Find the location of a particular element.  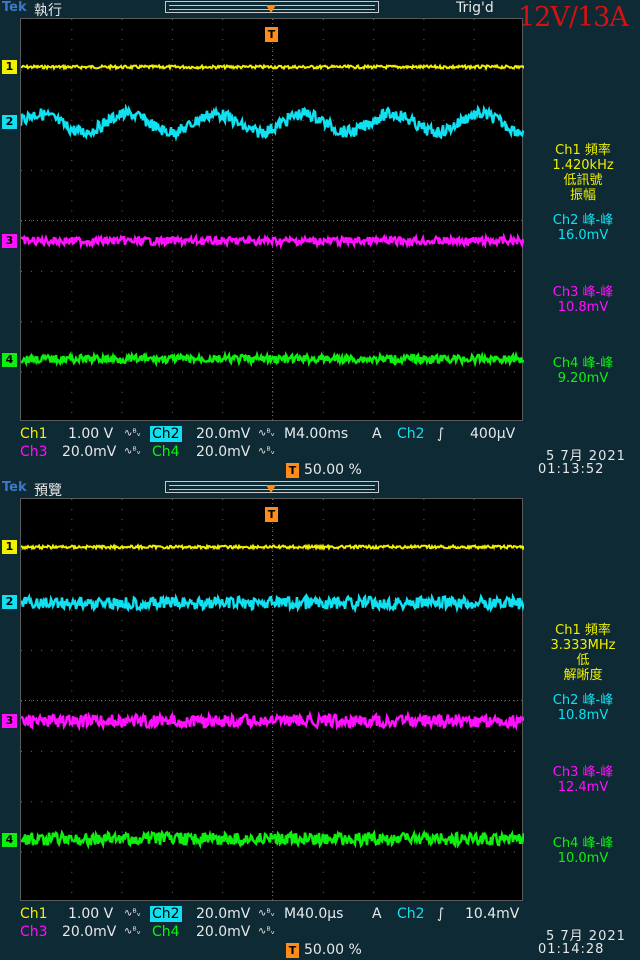

readout-value: 10.8mV is located at coordinates (583, 715).